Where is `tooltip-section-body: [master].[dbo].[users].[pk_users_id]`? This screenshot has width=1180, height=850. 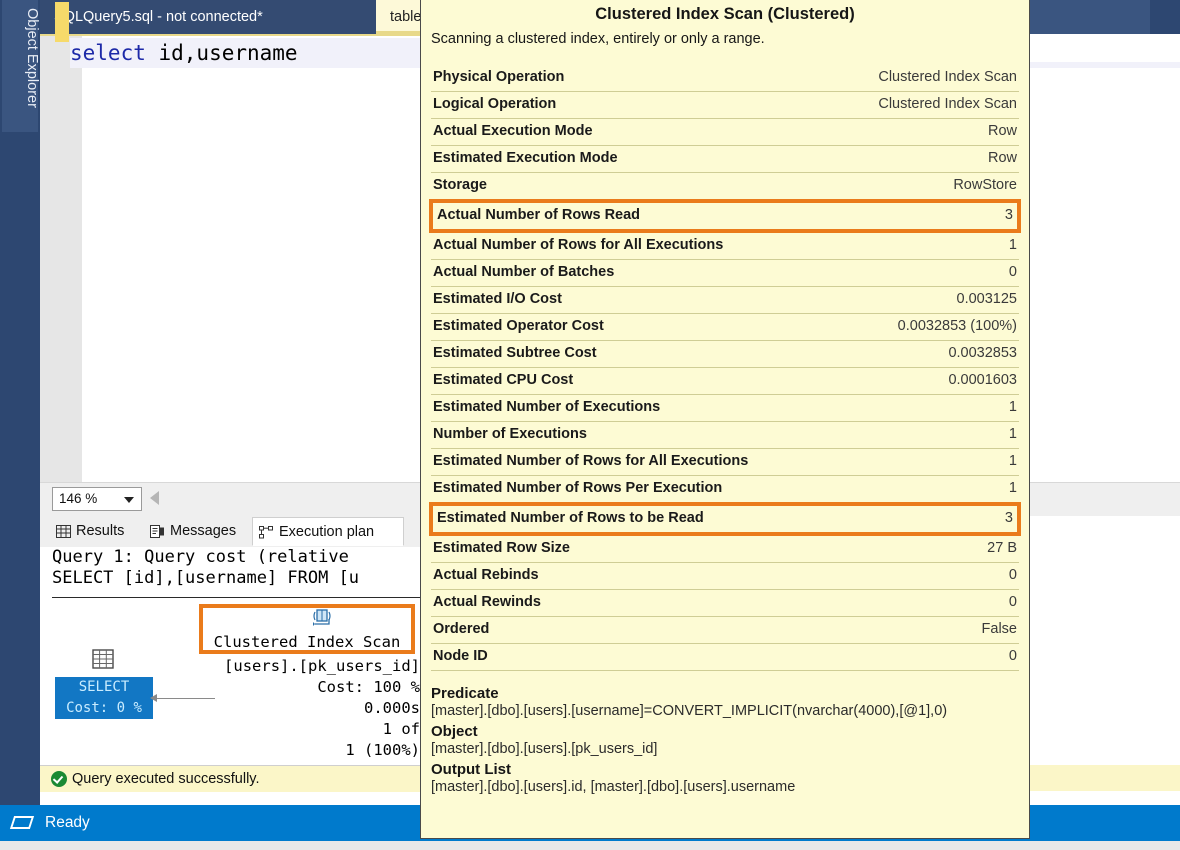 tooltip-section-body: [master].[dbo].[users].[pk_users_id] is located at coordinates (544, 749).